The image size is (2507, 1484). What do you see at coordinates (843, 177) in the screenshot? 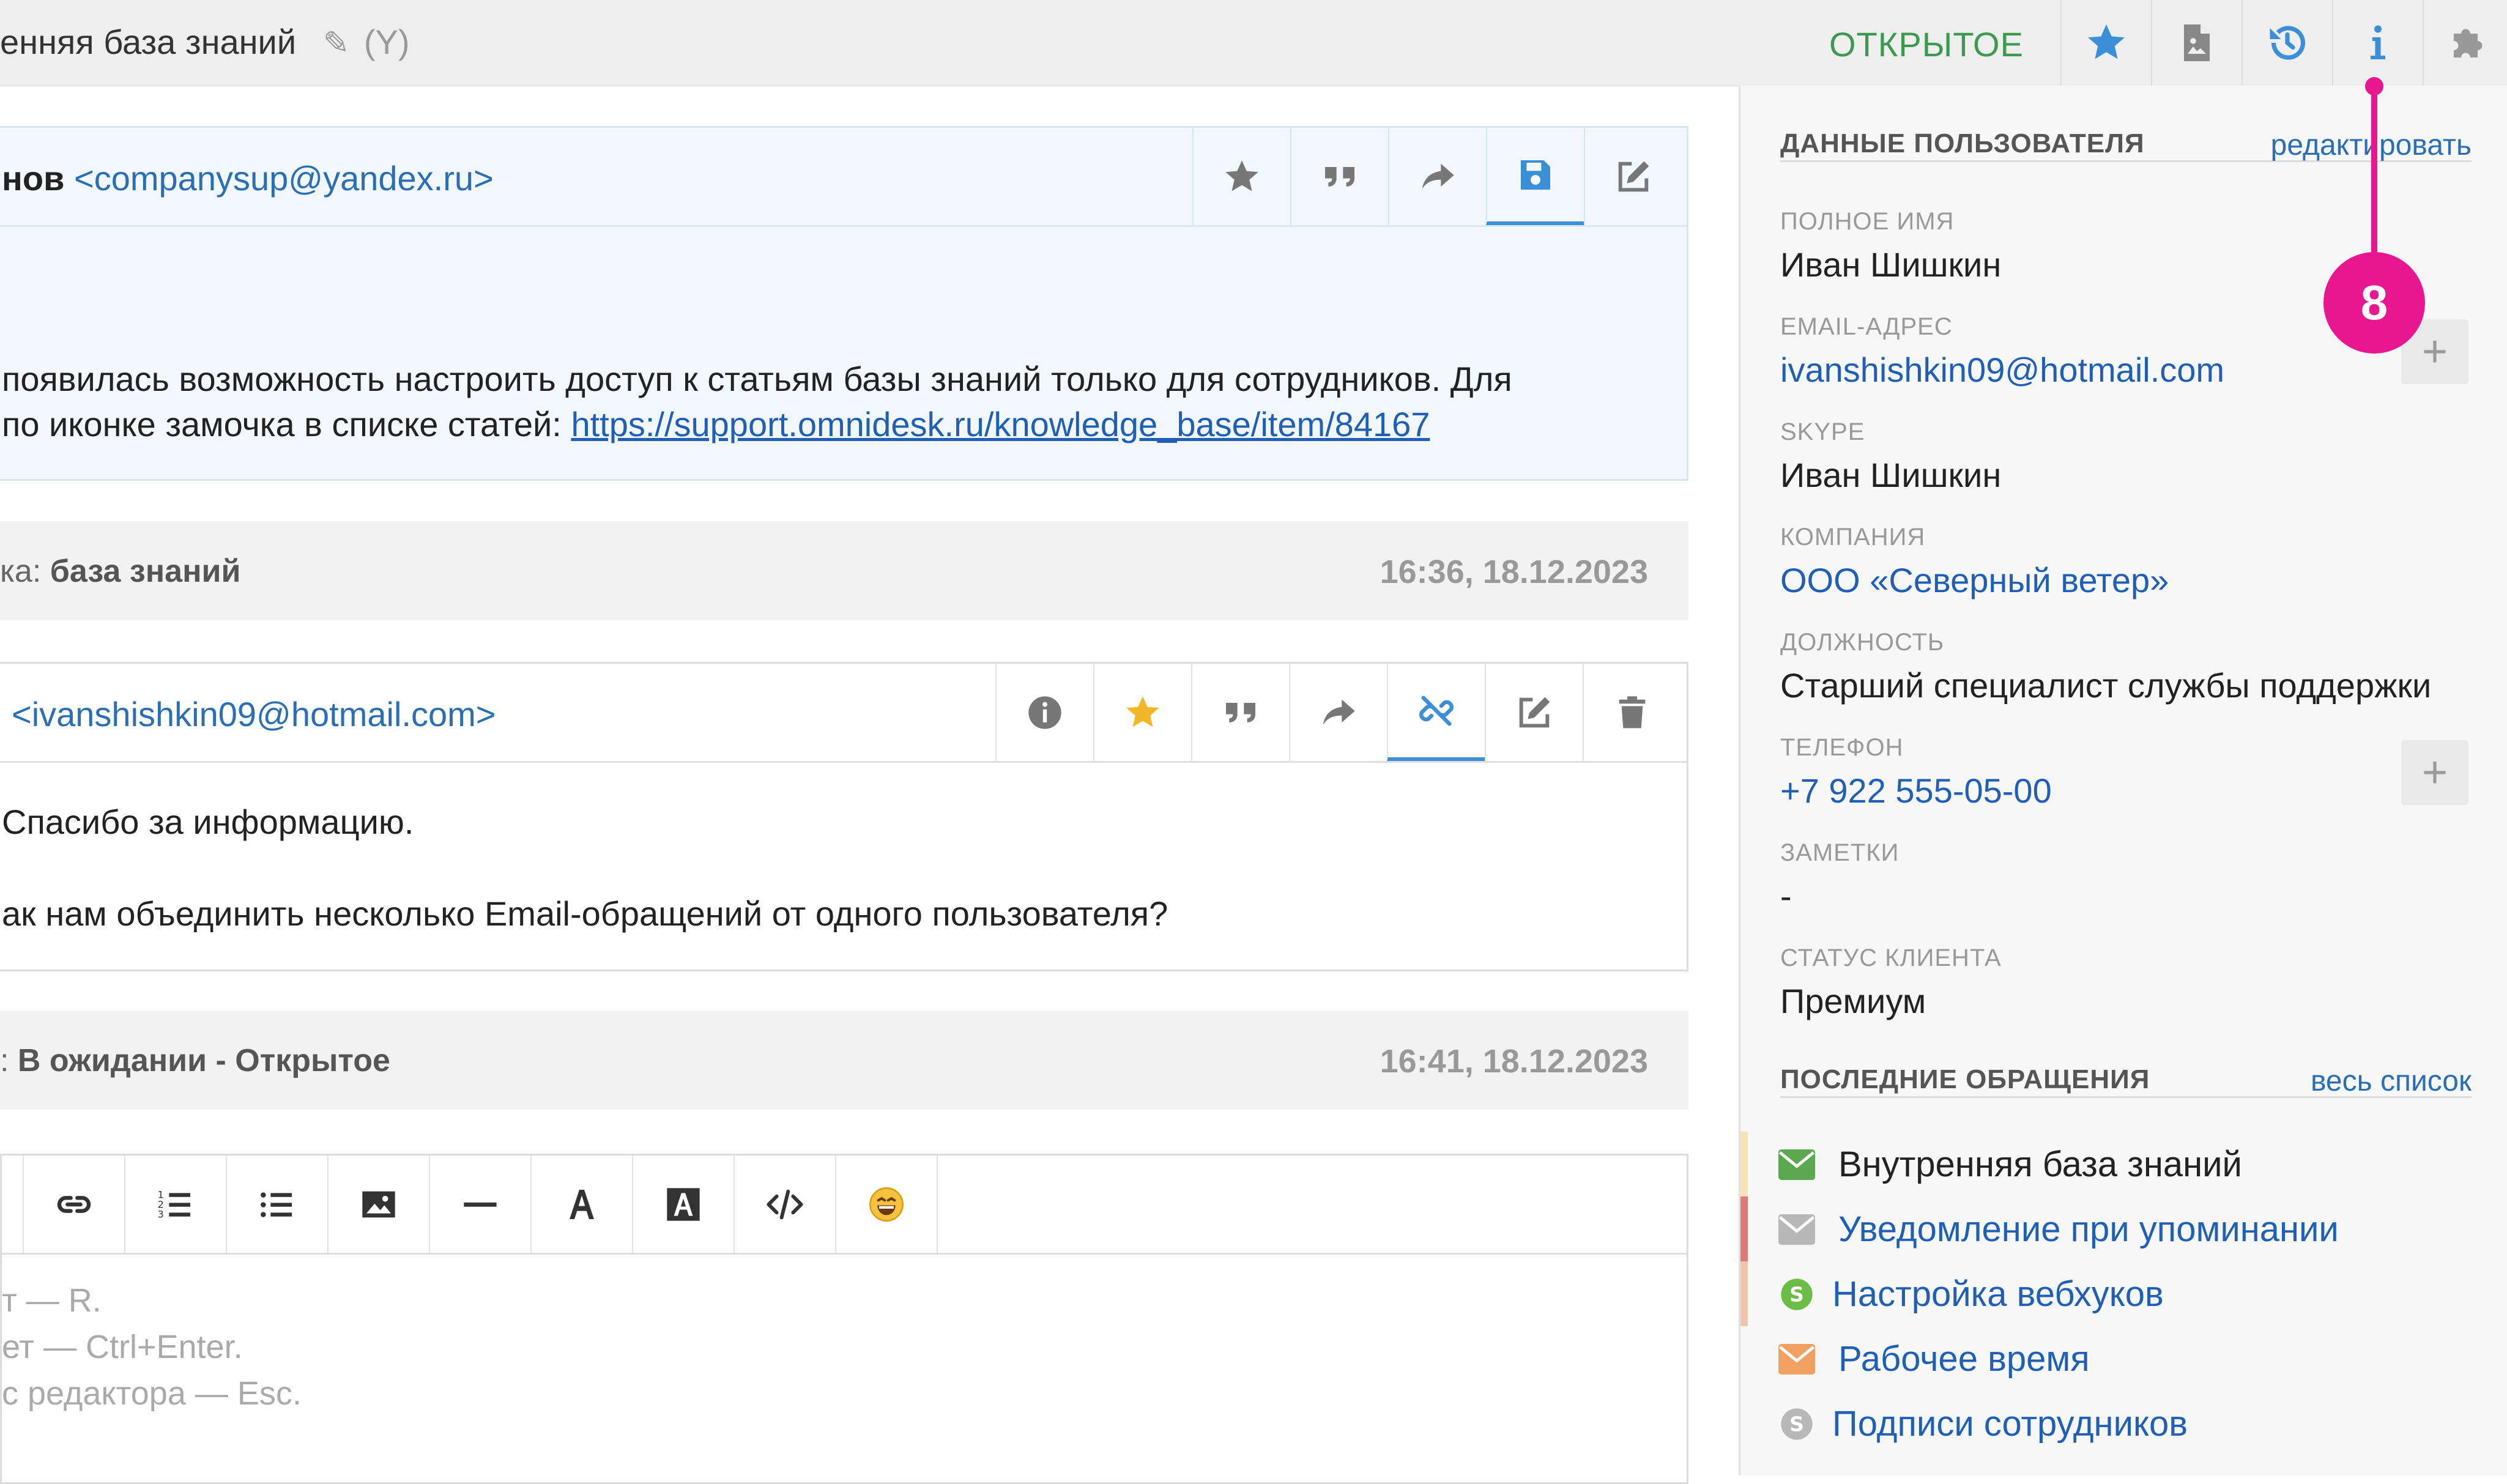
I see `message-header: нов <companysup@yandex.ru>` at bounding box center [843, 177].